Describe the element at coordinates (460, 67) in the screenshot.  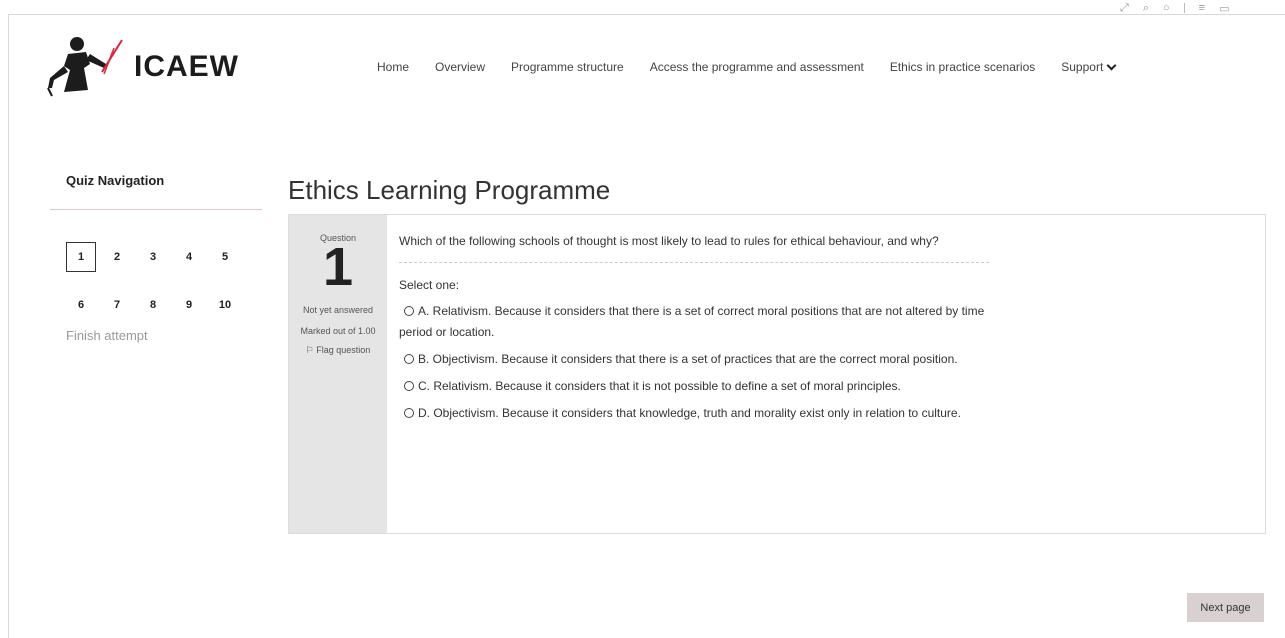
I see `nav-overview: Overview` at that location.